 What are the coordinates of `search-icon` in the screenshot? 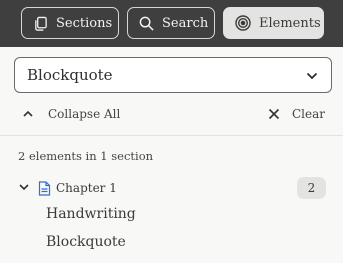 It's located at (146, 23).